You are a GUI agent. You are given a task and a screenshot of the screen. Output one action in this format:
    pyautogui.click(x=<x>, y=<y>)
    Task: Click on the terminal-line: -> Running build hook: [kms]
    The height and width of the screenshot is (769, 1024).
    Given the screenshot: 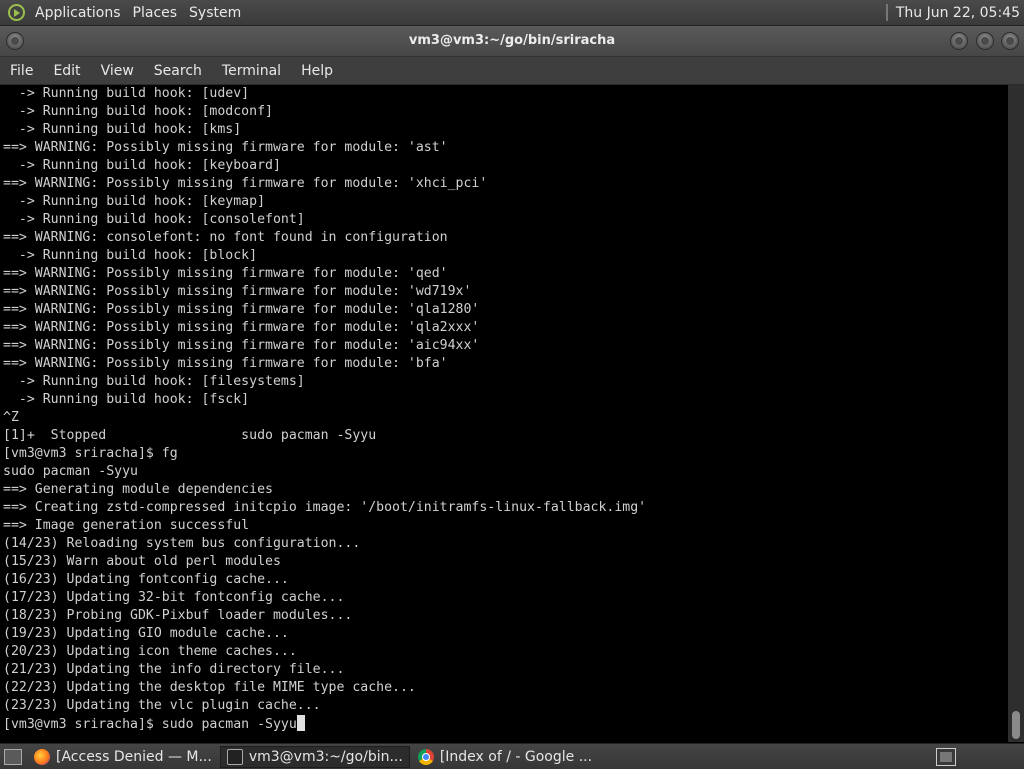 What is the action you would take?
    pyautogui.click(x=122, y=129)
    